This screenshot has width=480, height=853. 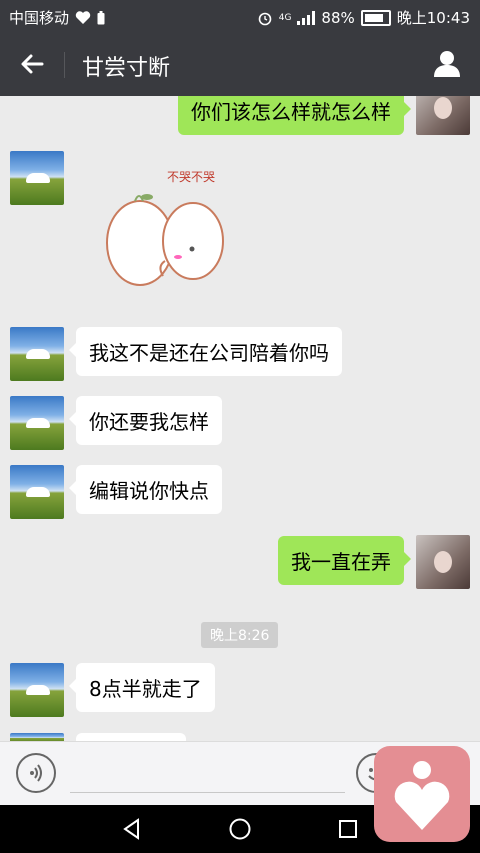 I want to click on message-bubble-outgoing: 我一直在弄, so click(x=344, y=560).